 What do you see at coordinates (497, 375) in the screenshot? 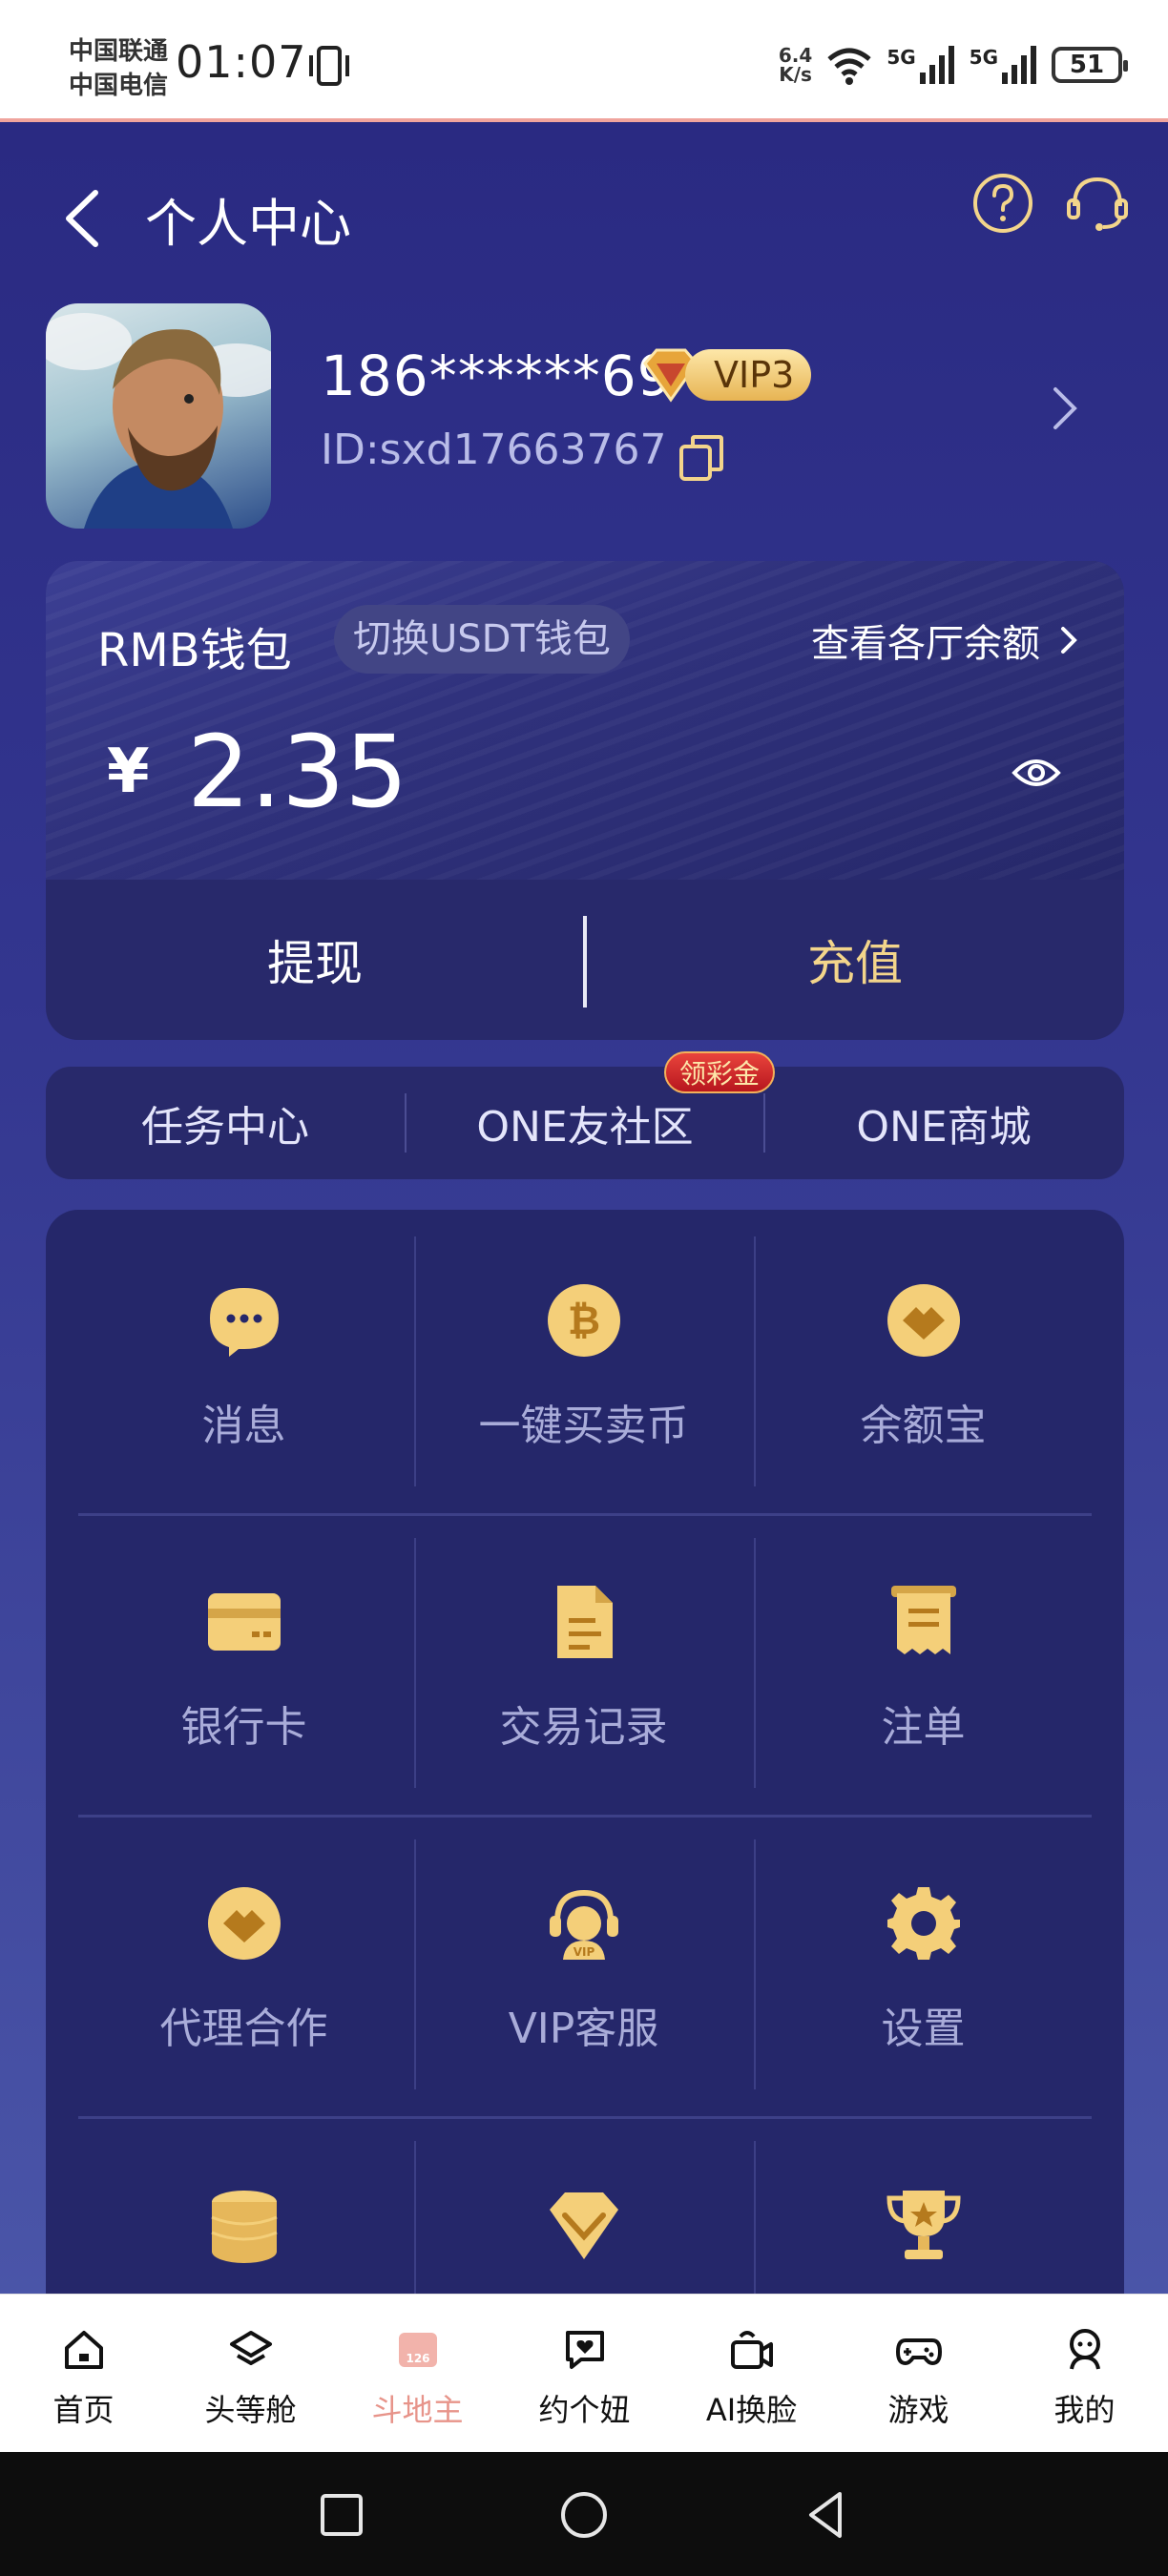
I see `user-phone: 186******69` at bounding box center [497, 375].